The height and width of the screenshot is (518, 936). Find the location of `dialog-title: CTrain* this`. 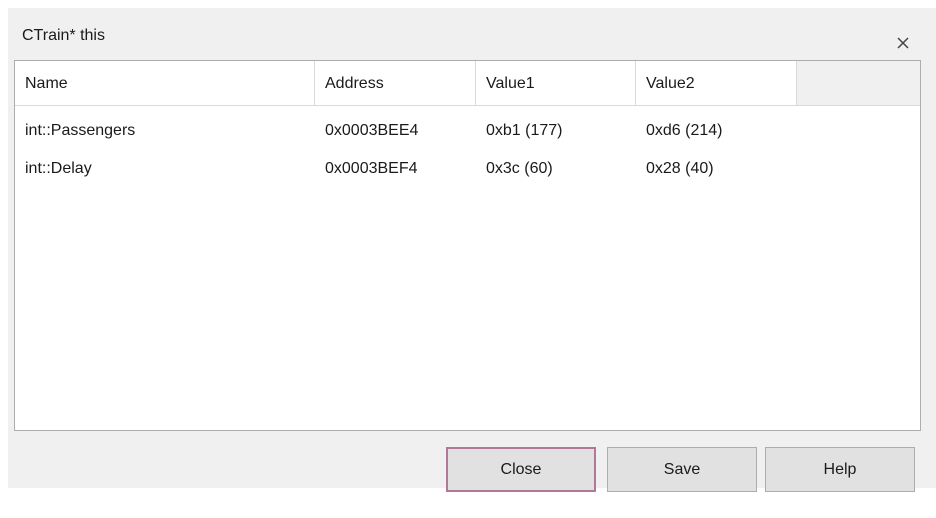

dialog-title: CTrain* this is located at coordinates (63, 35).